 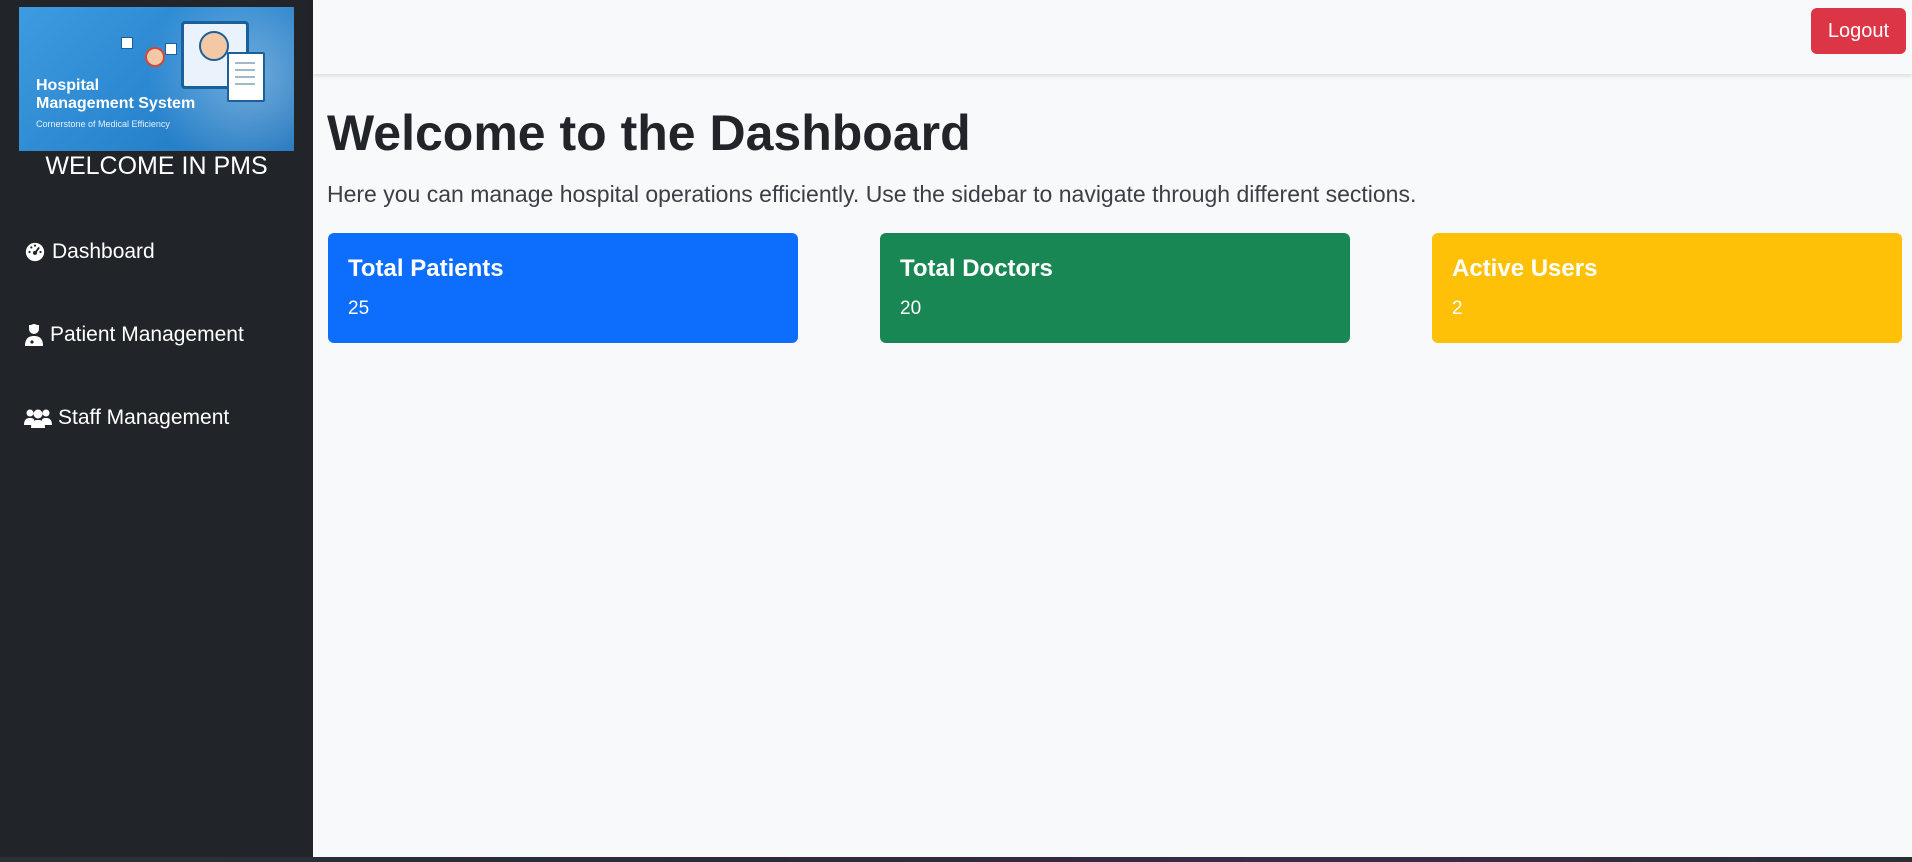 I want to click on card-total-patients: Total Patients 25, so click(x=563, y=288).